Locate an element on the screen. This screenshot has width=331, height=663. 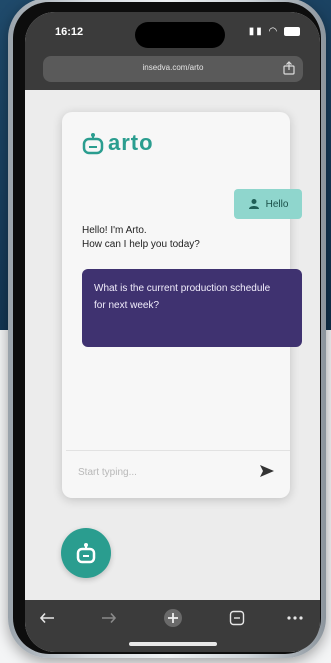
arrow-right-icon is located at coordinates (109, 618).